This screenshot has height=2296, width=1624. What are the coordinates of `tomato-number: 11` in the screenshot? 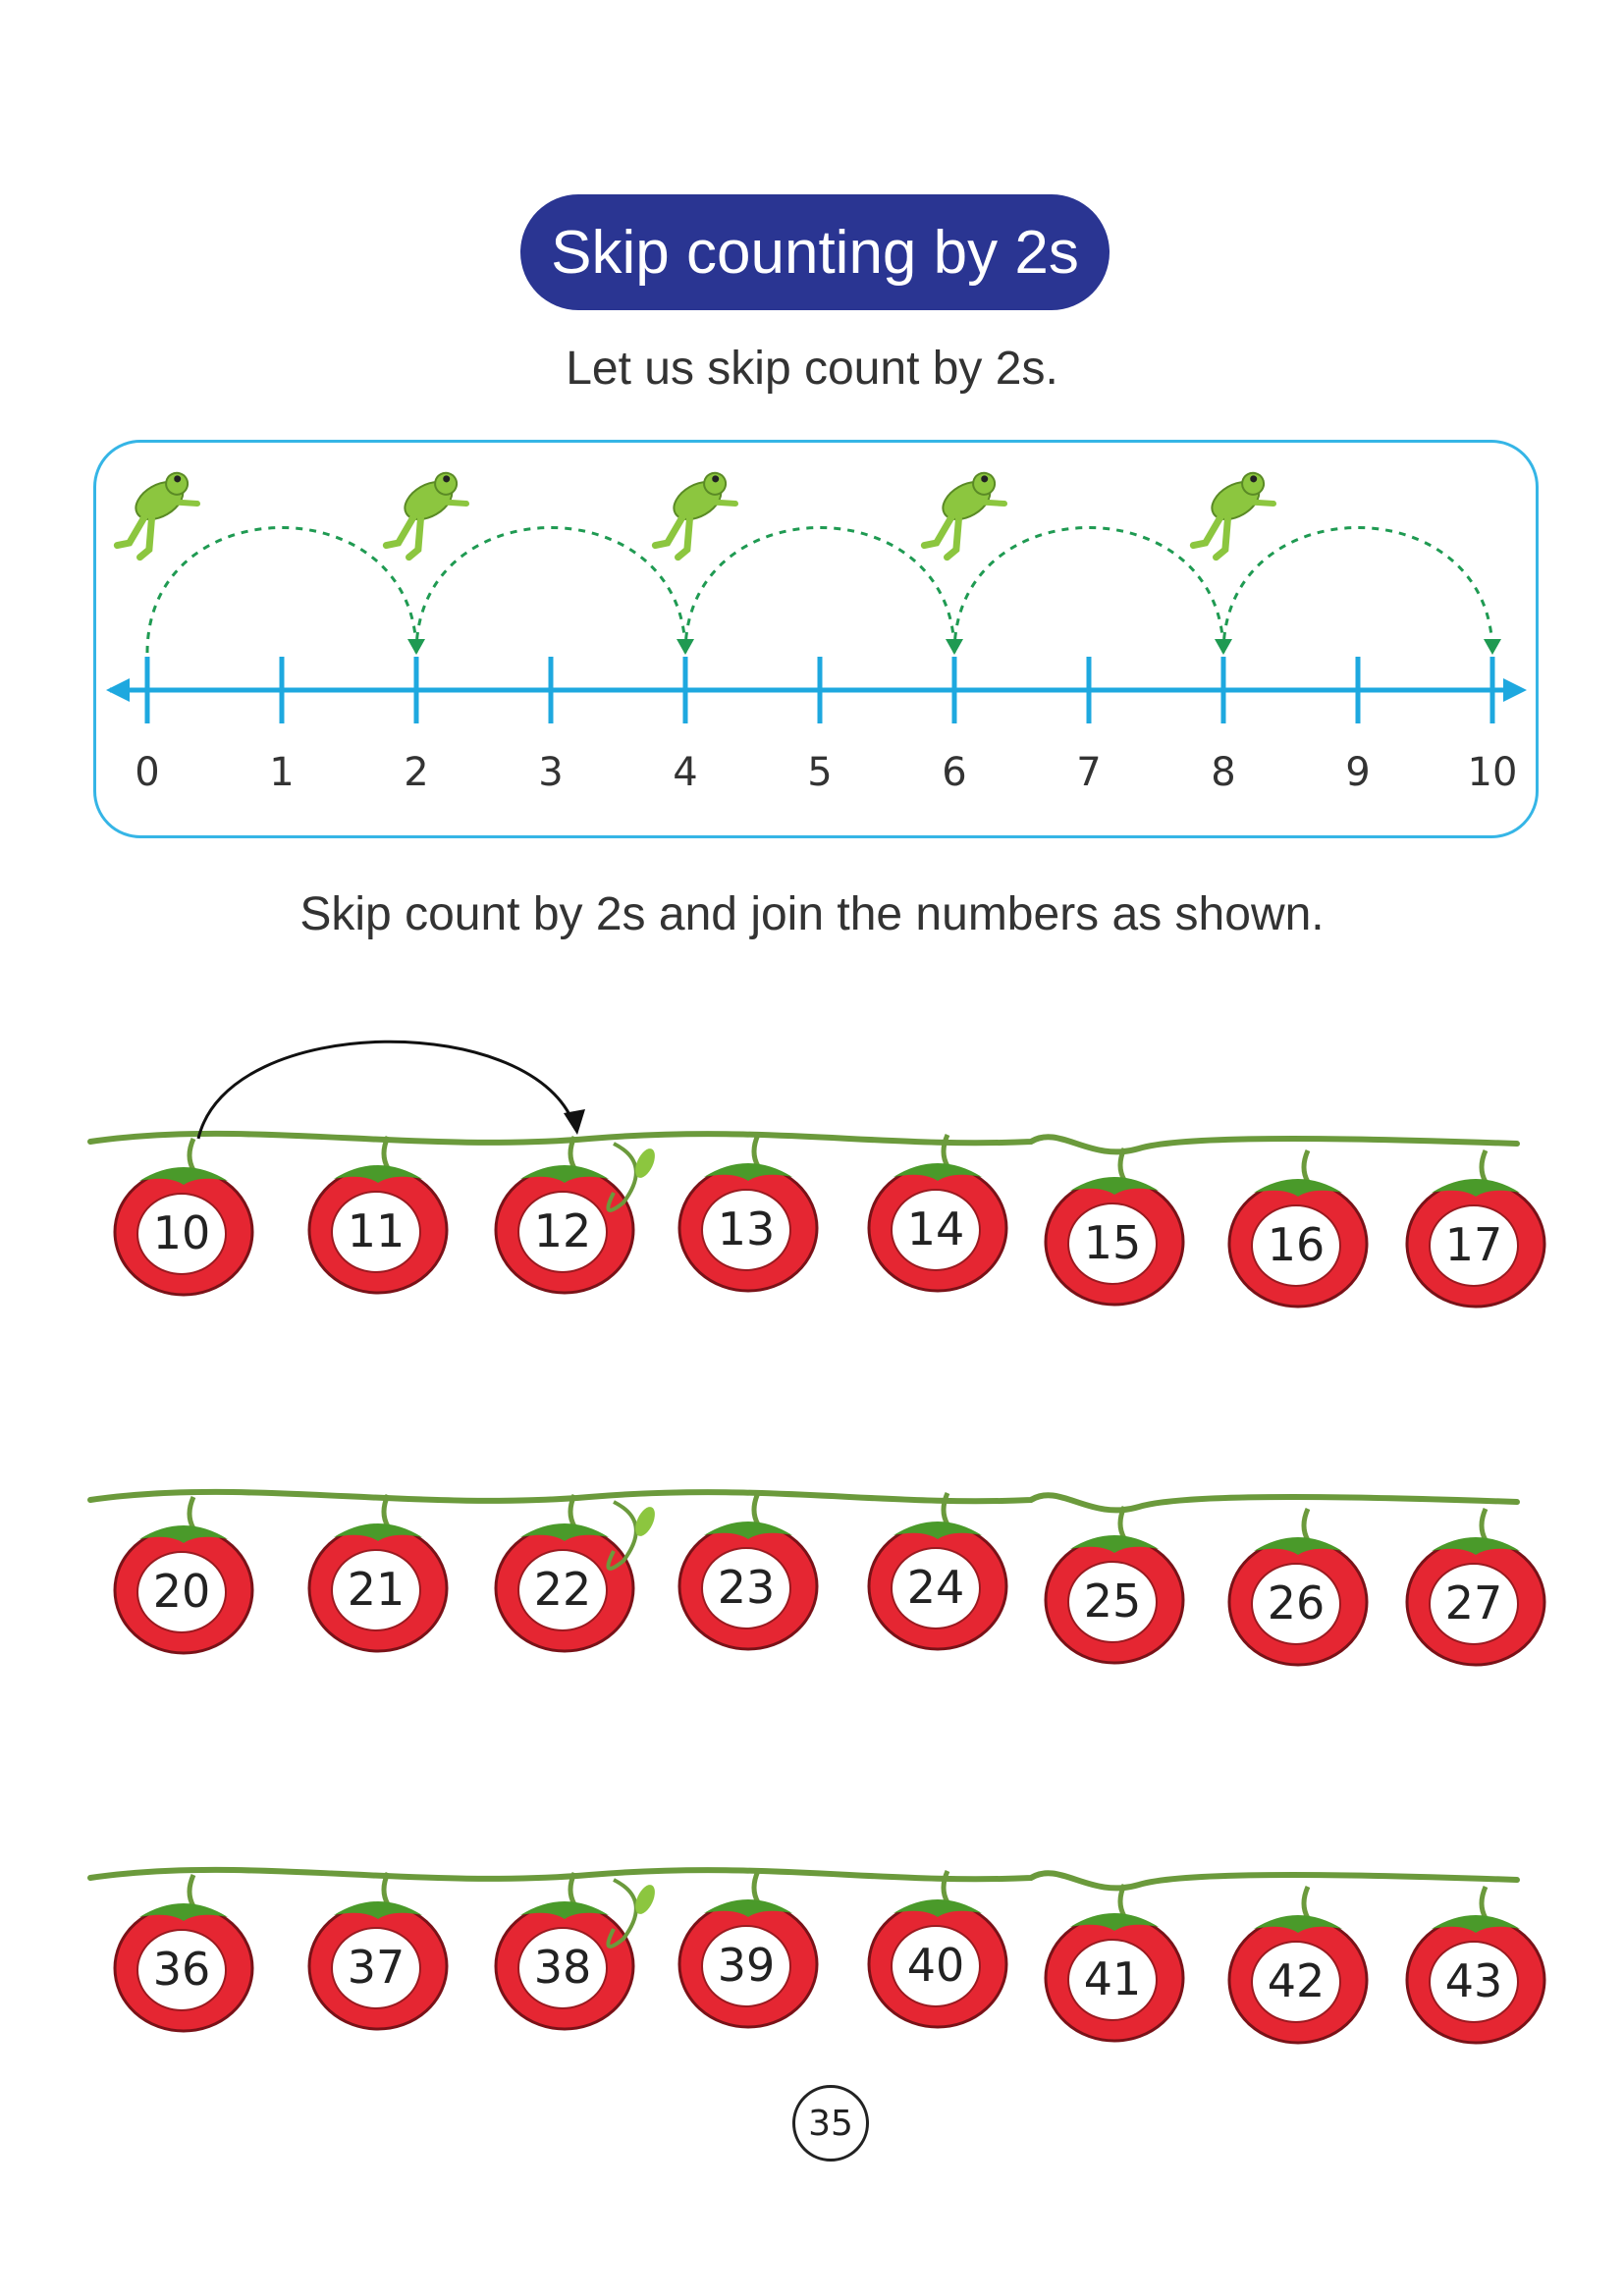 It's located at (377, 1230).